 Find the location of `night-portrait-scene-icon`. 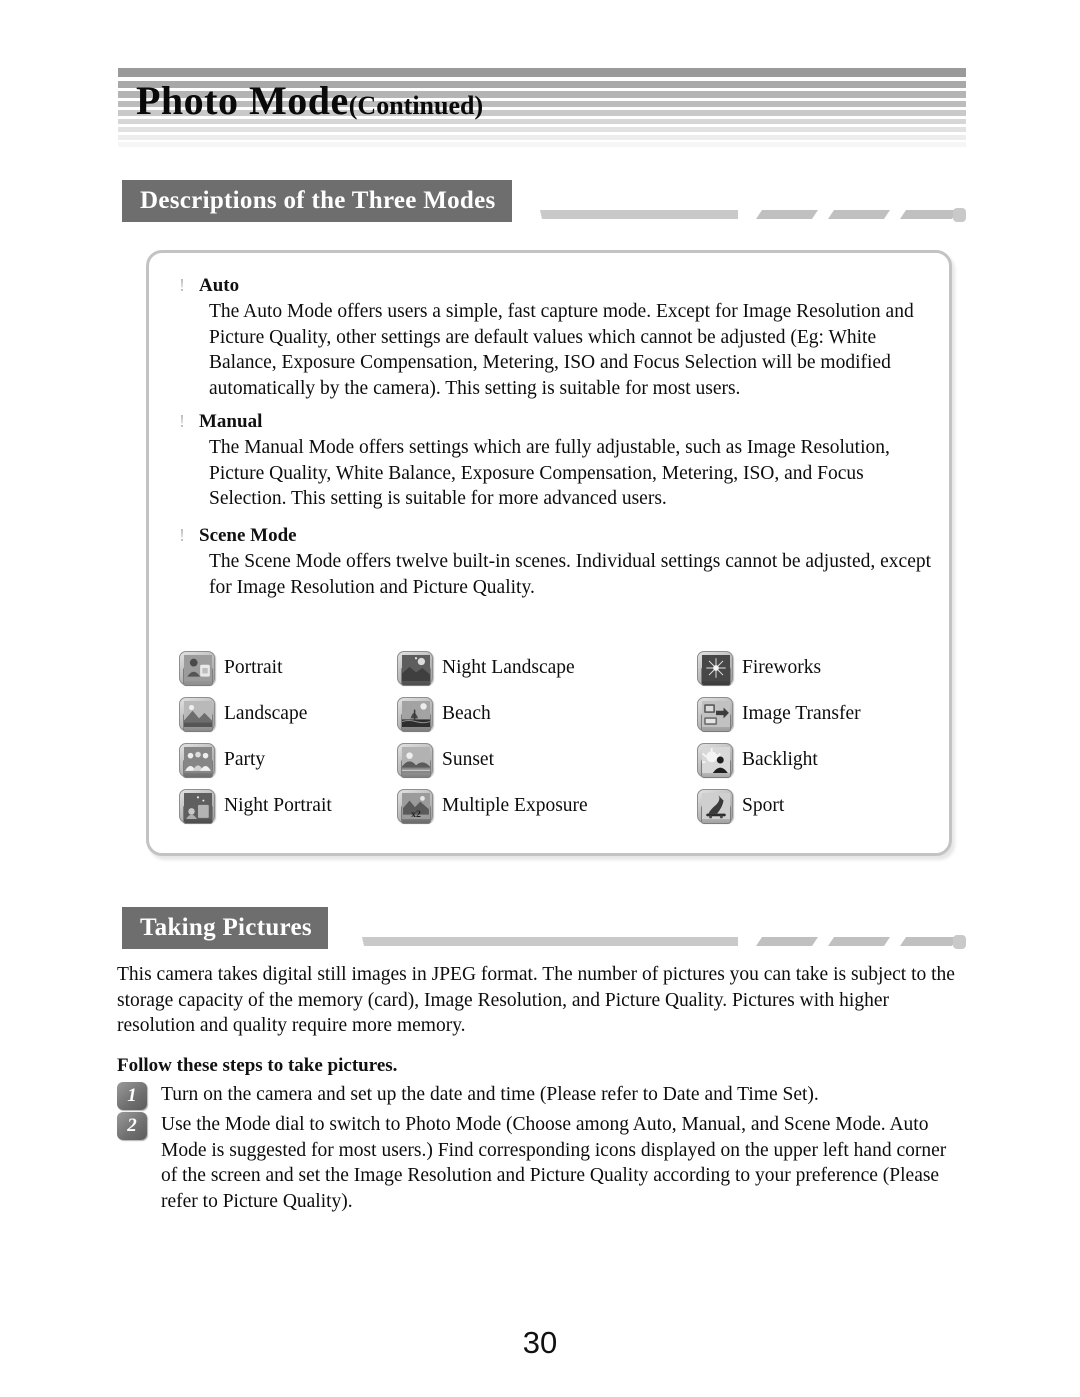

night-portrait-scene-icon is located at coordinates (197, 806).